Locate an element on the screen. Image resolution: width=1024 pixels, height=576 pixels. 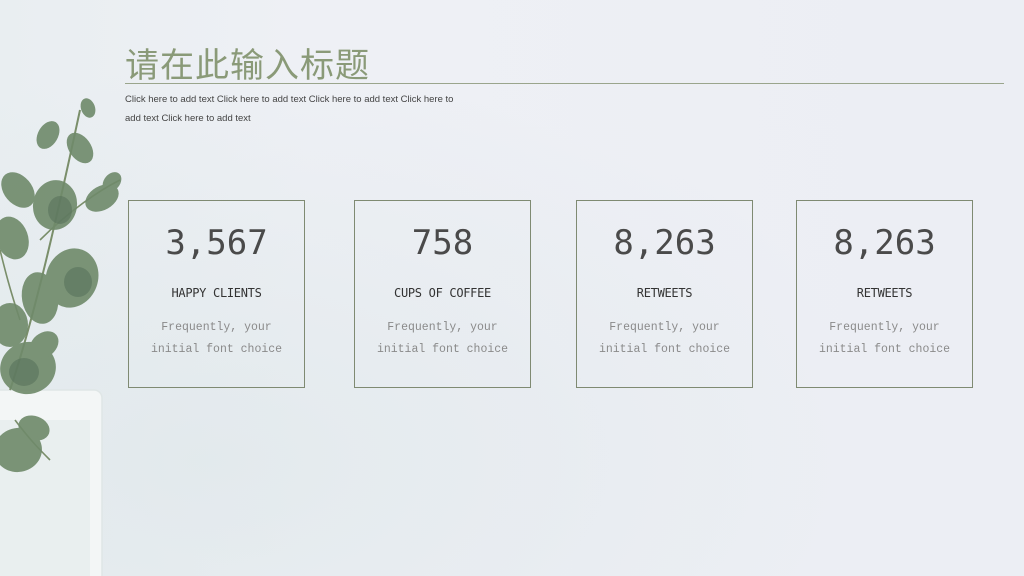
stat-label: HAPPY CLIENTS is located at coordinates (216, 293).